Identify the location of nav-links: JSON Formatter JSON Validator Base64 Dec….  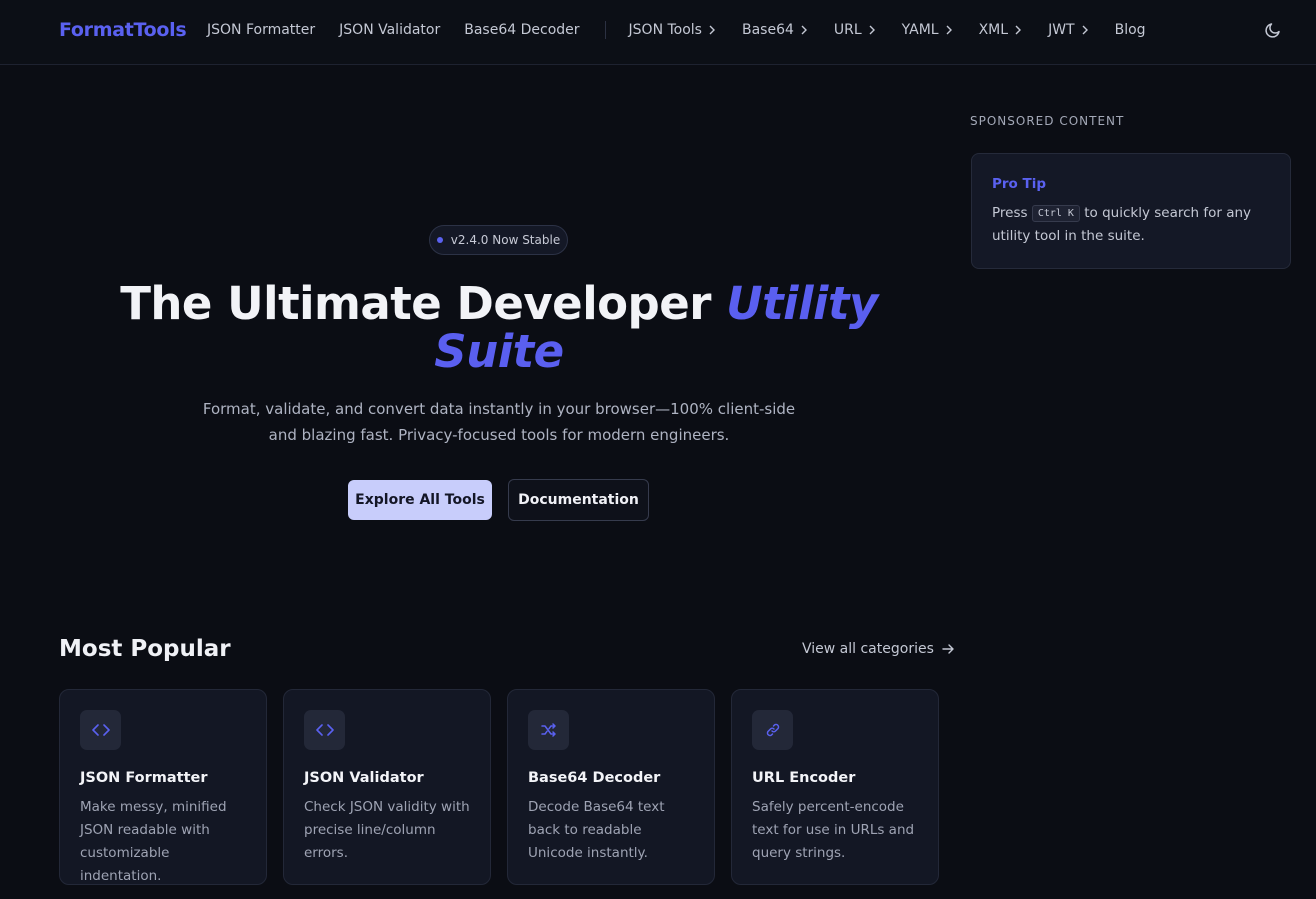
(688, 30).